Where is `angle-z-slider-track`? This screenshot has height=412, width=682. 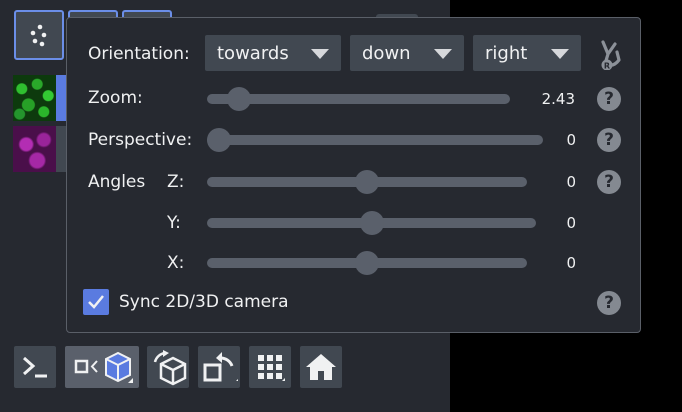
angle-z-slider-track is located at coordinates (367, 182).